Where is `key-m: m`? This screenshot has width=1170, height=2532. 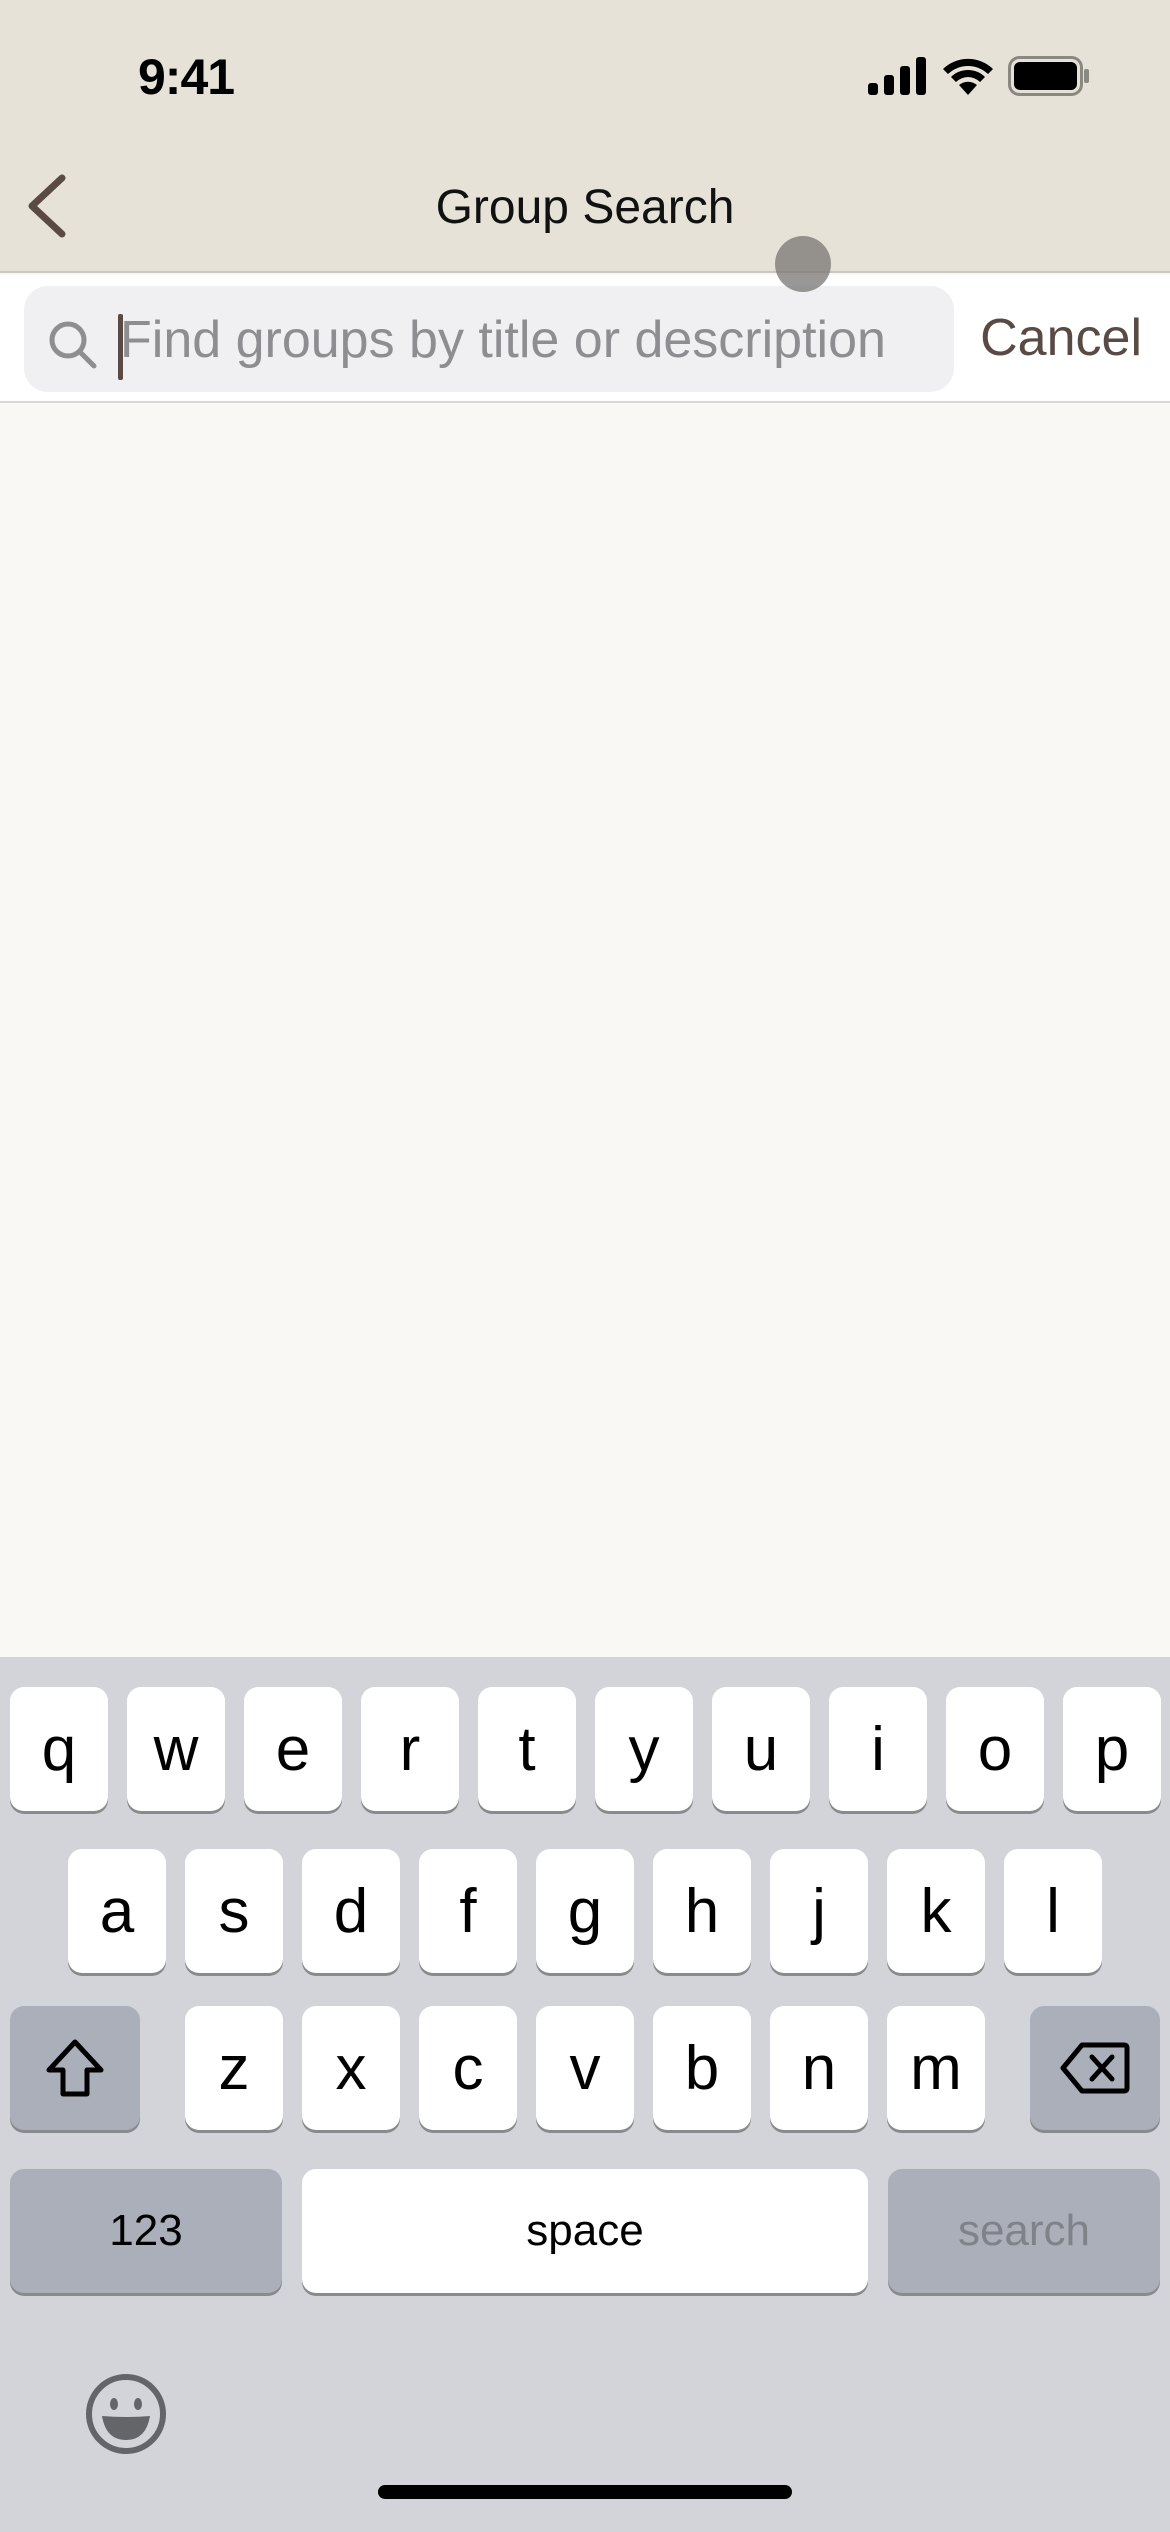 key-m: m is located at coordinates (936, 2068).